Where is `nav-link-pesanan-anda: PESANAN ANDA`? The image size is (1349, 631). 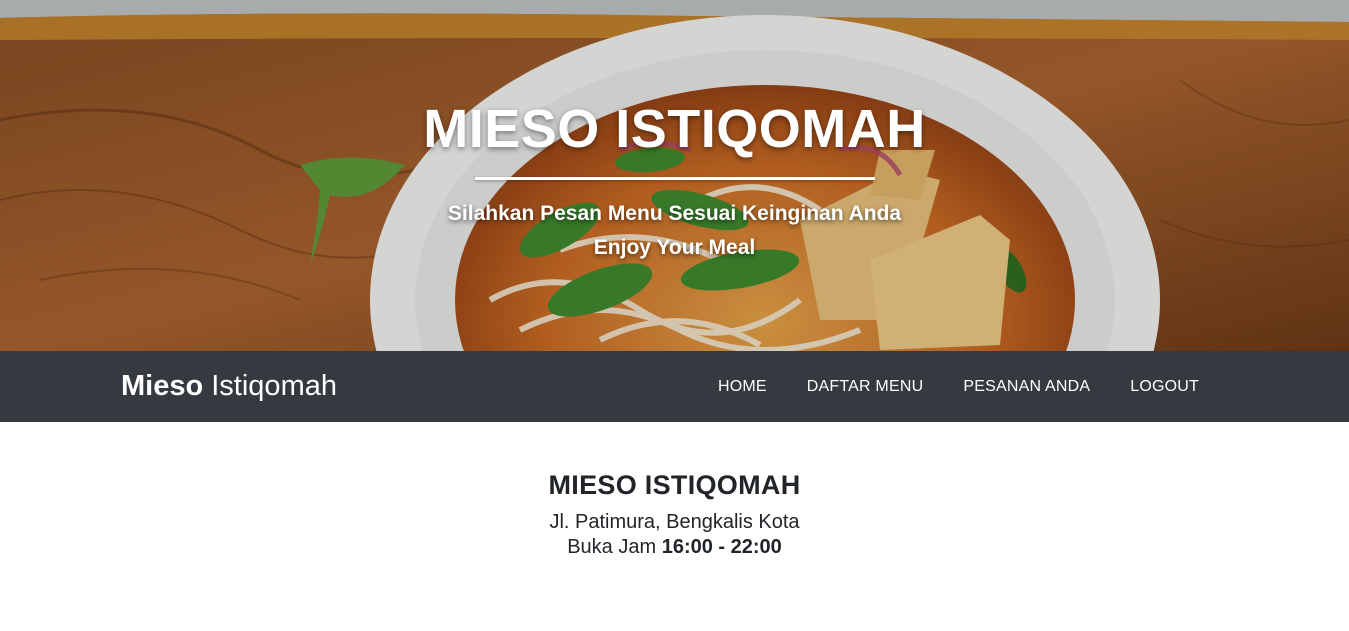
nav-link-pesanan-anda: PESANAN ANDA is located at coordinates (1026, 387).